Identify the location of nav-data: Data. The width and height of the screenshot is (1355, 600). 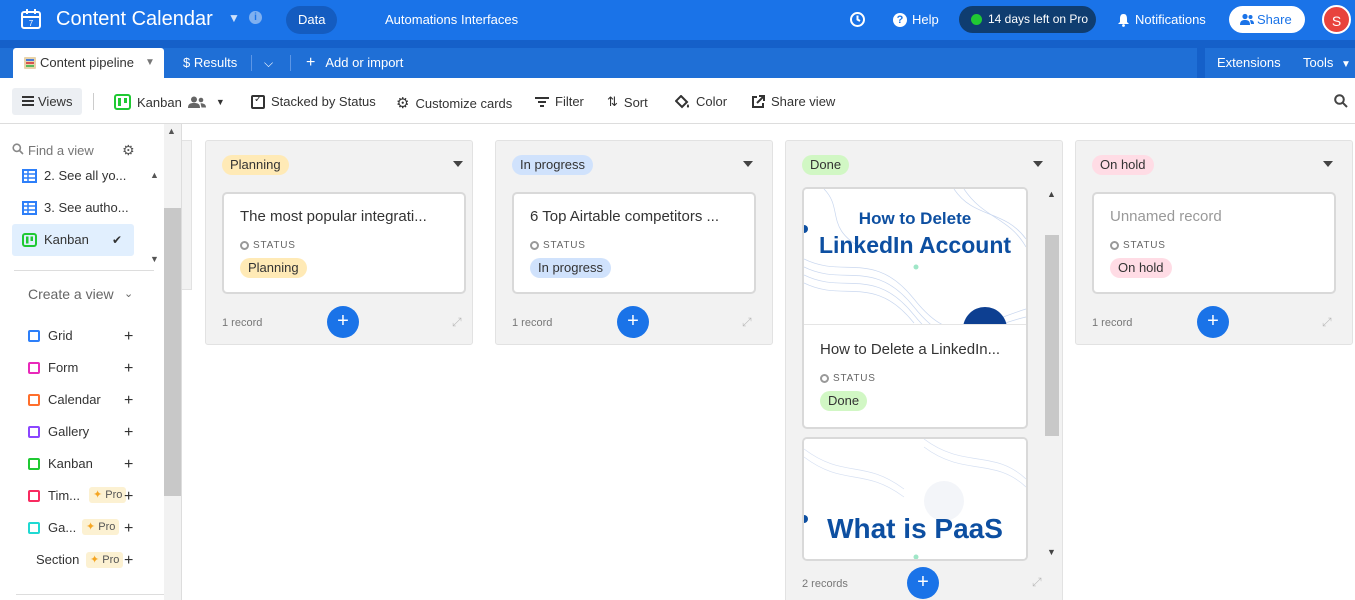
(312, 20).